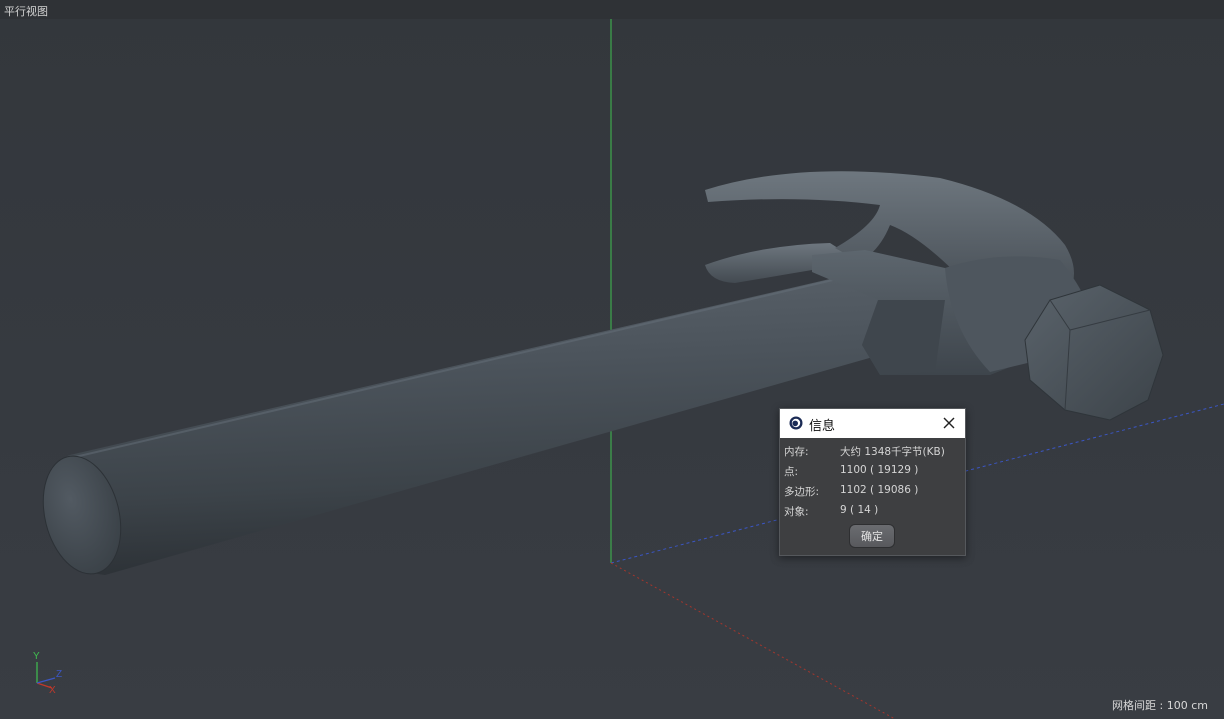 This screenshot has height=719, width=1224. What do you see at coordinates (612, 9) in the screenshot?
I see `viewport-header: 平行视图` at bounding box center [612, 9].